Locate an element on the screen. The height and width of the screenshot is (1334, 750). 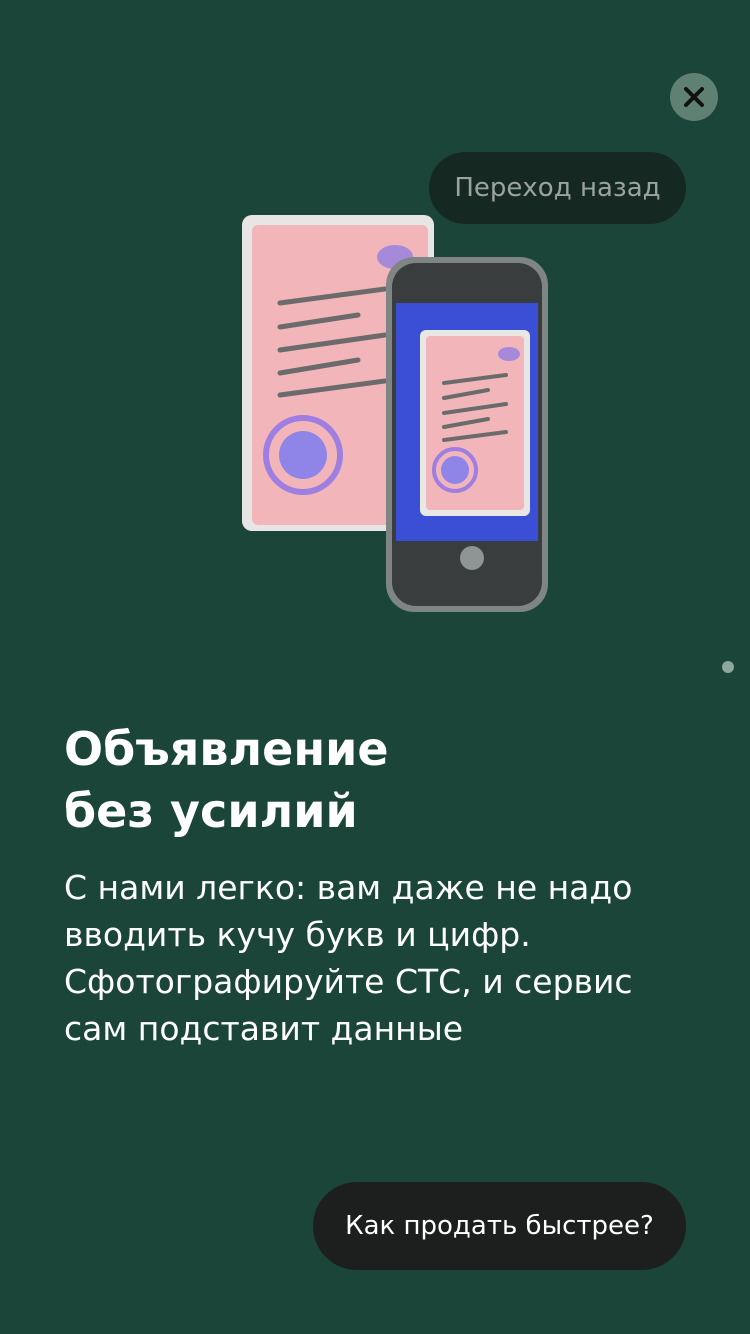
phone-icon is located at coordinates (467, 434).